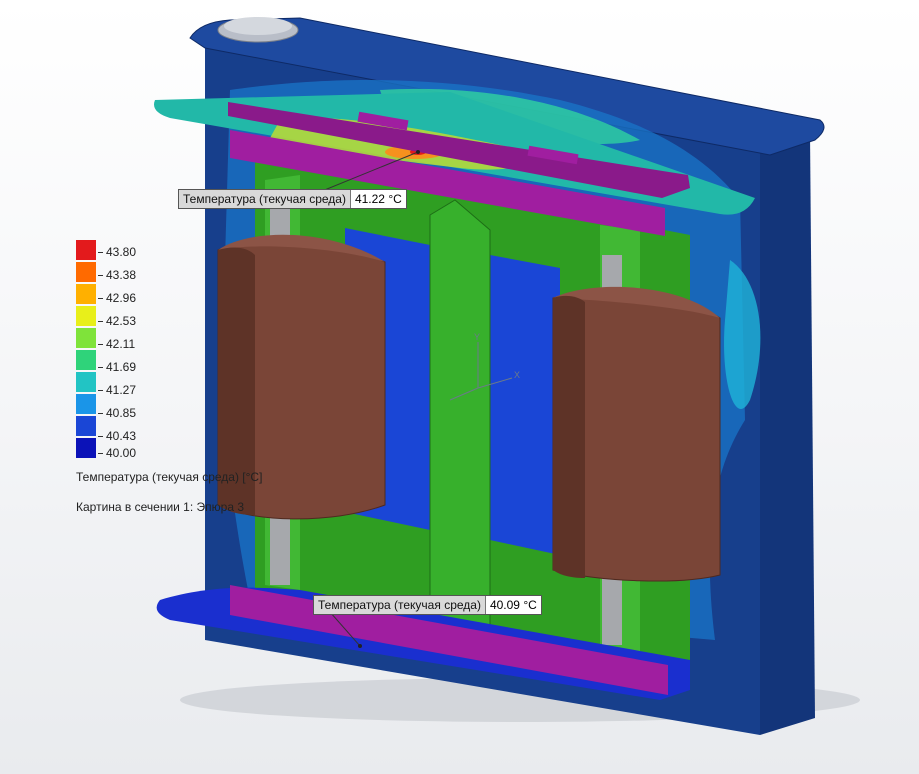 The height and width of the screenshot is (774, 919). Describe the element at coordinates (121, 252) in the screenshot. I see `legend-tick-label: 43.80` at that location.